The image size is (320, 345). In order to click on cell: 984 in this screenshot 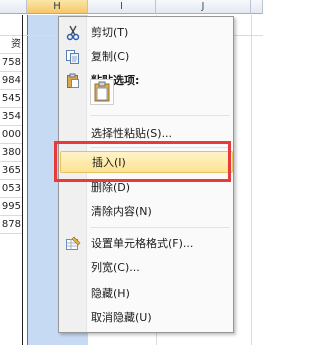, I will do `click(11, 81)`.